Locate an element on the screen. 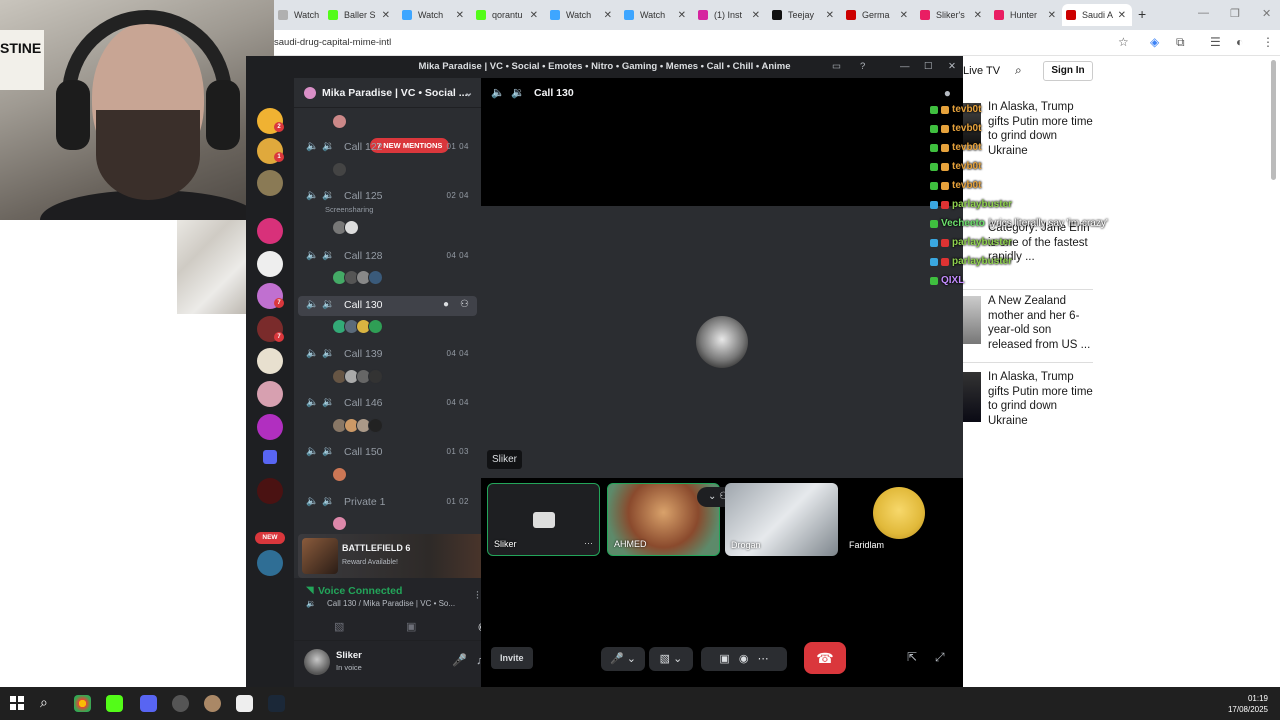  browser-tab-active: Saudi A ✕ is located at coordinates (1097, 15).